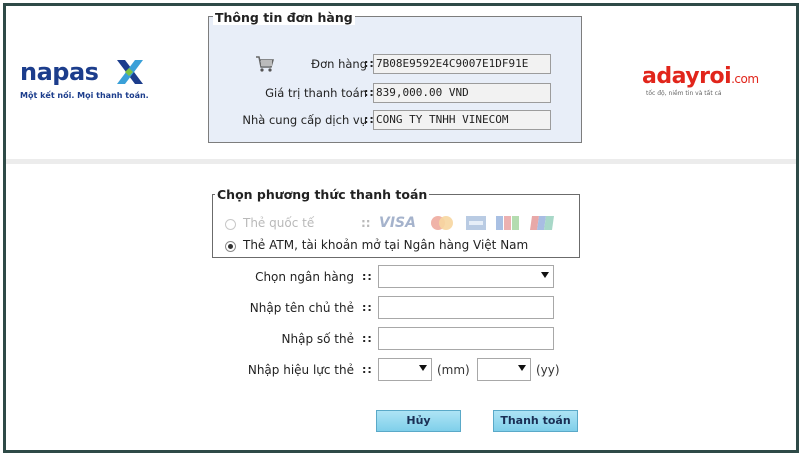 This screenshot has width=800, height=454. What do you see at coordinates (304, 120) in the screenshot?
I see `provider-label: Nhà cung cấp dịch vụ` at bounding box center [304, 120].